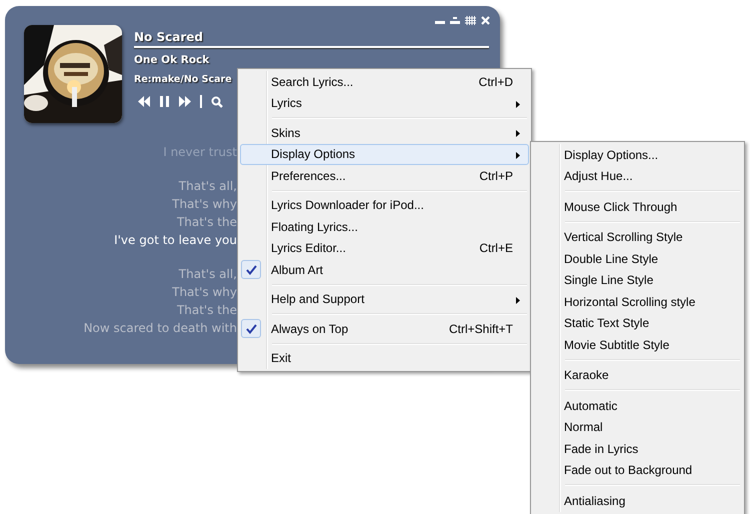  I want to click on menu-item: Static Text Style, so click(637, 323).